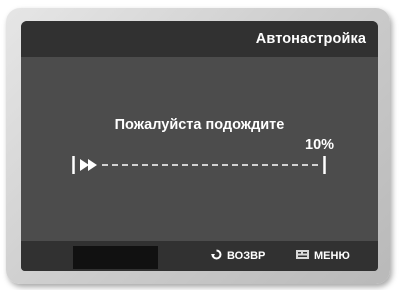  What do you see at coordinates (199, 39) in the screenshot?
I see `title-bar: Автонастройка` at bounding box center [199, 39].